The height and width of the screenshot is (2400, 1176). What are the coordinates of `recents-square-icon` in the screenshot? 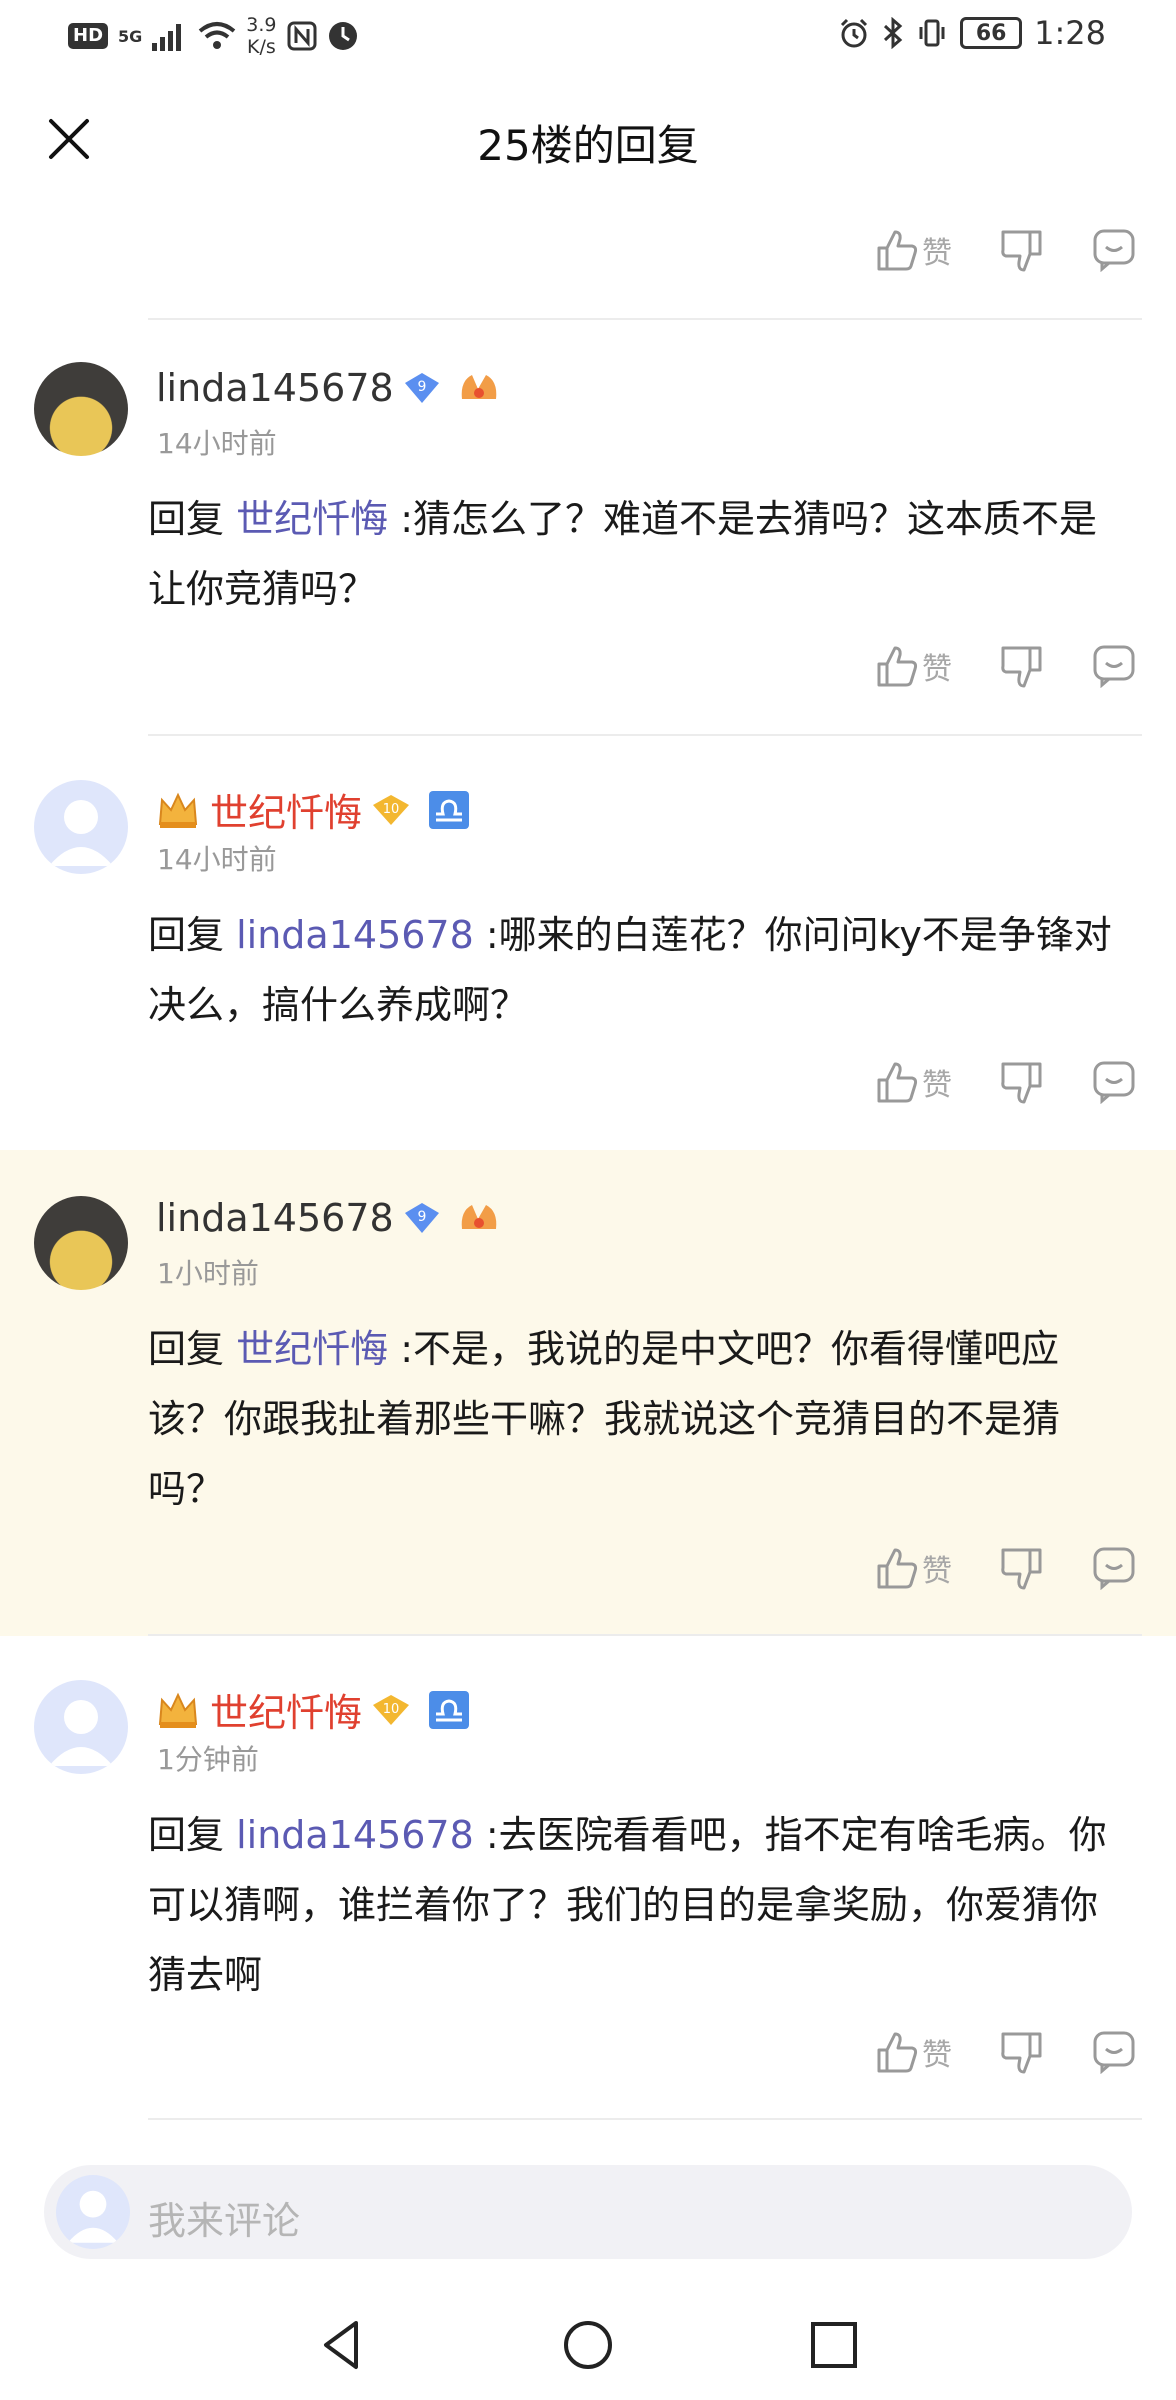 It's located at (834, 2345).